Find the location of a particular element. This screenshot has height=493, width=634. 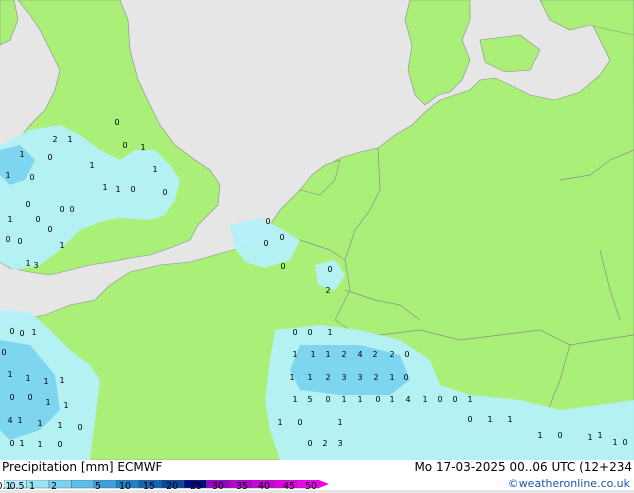

scale-tick-label: 50 is located at coordinates (311, 486).